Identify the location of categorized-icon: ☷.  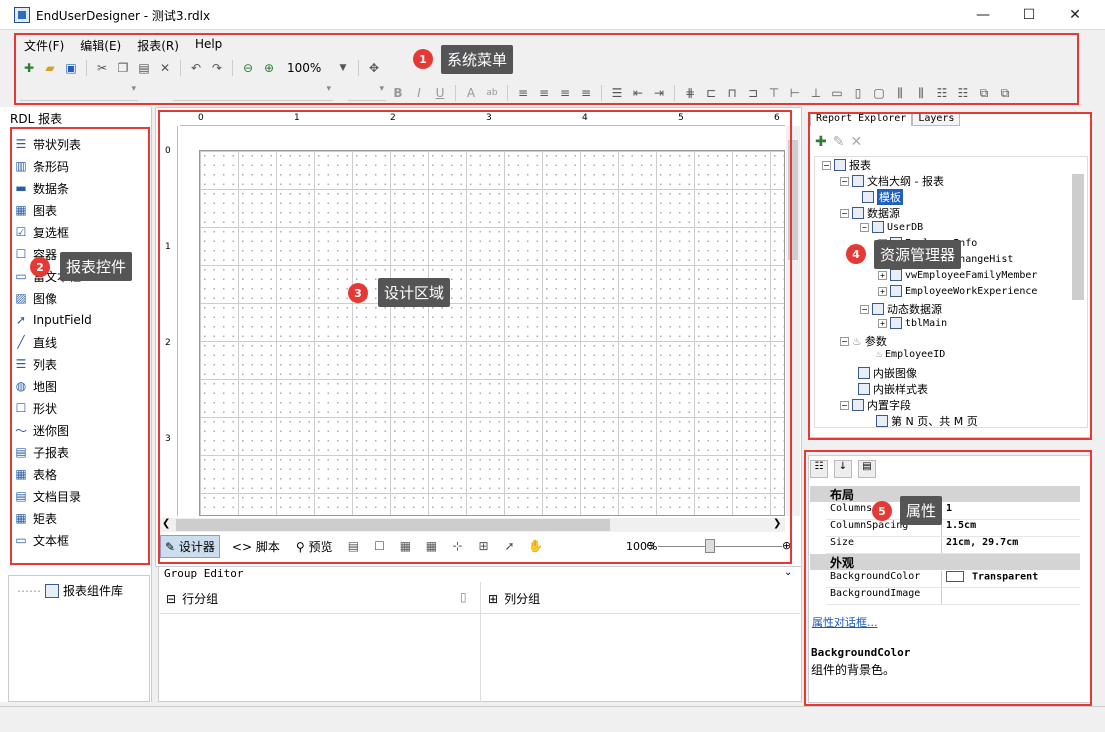
(819, 469).